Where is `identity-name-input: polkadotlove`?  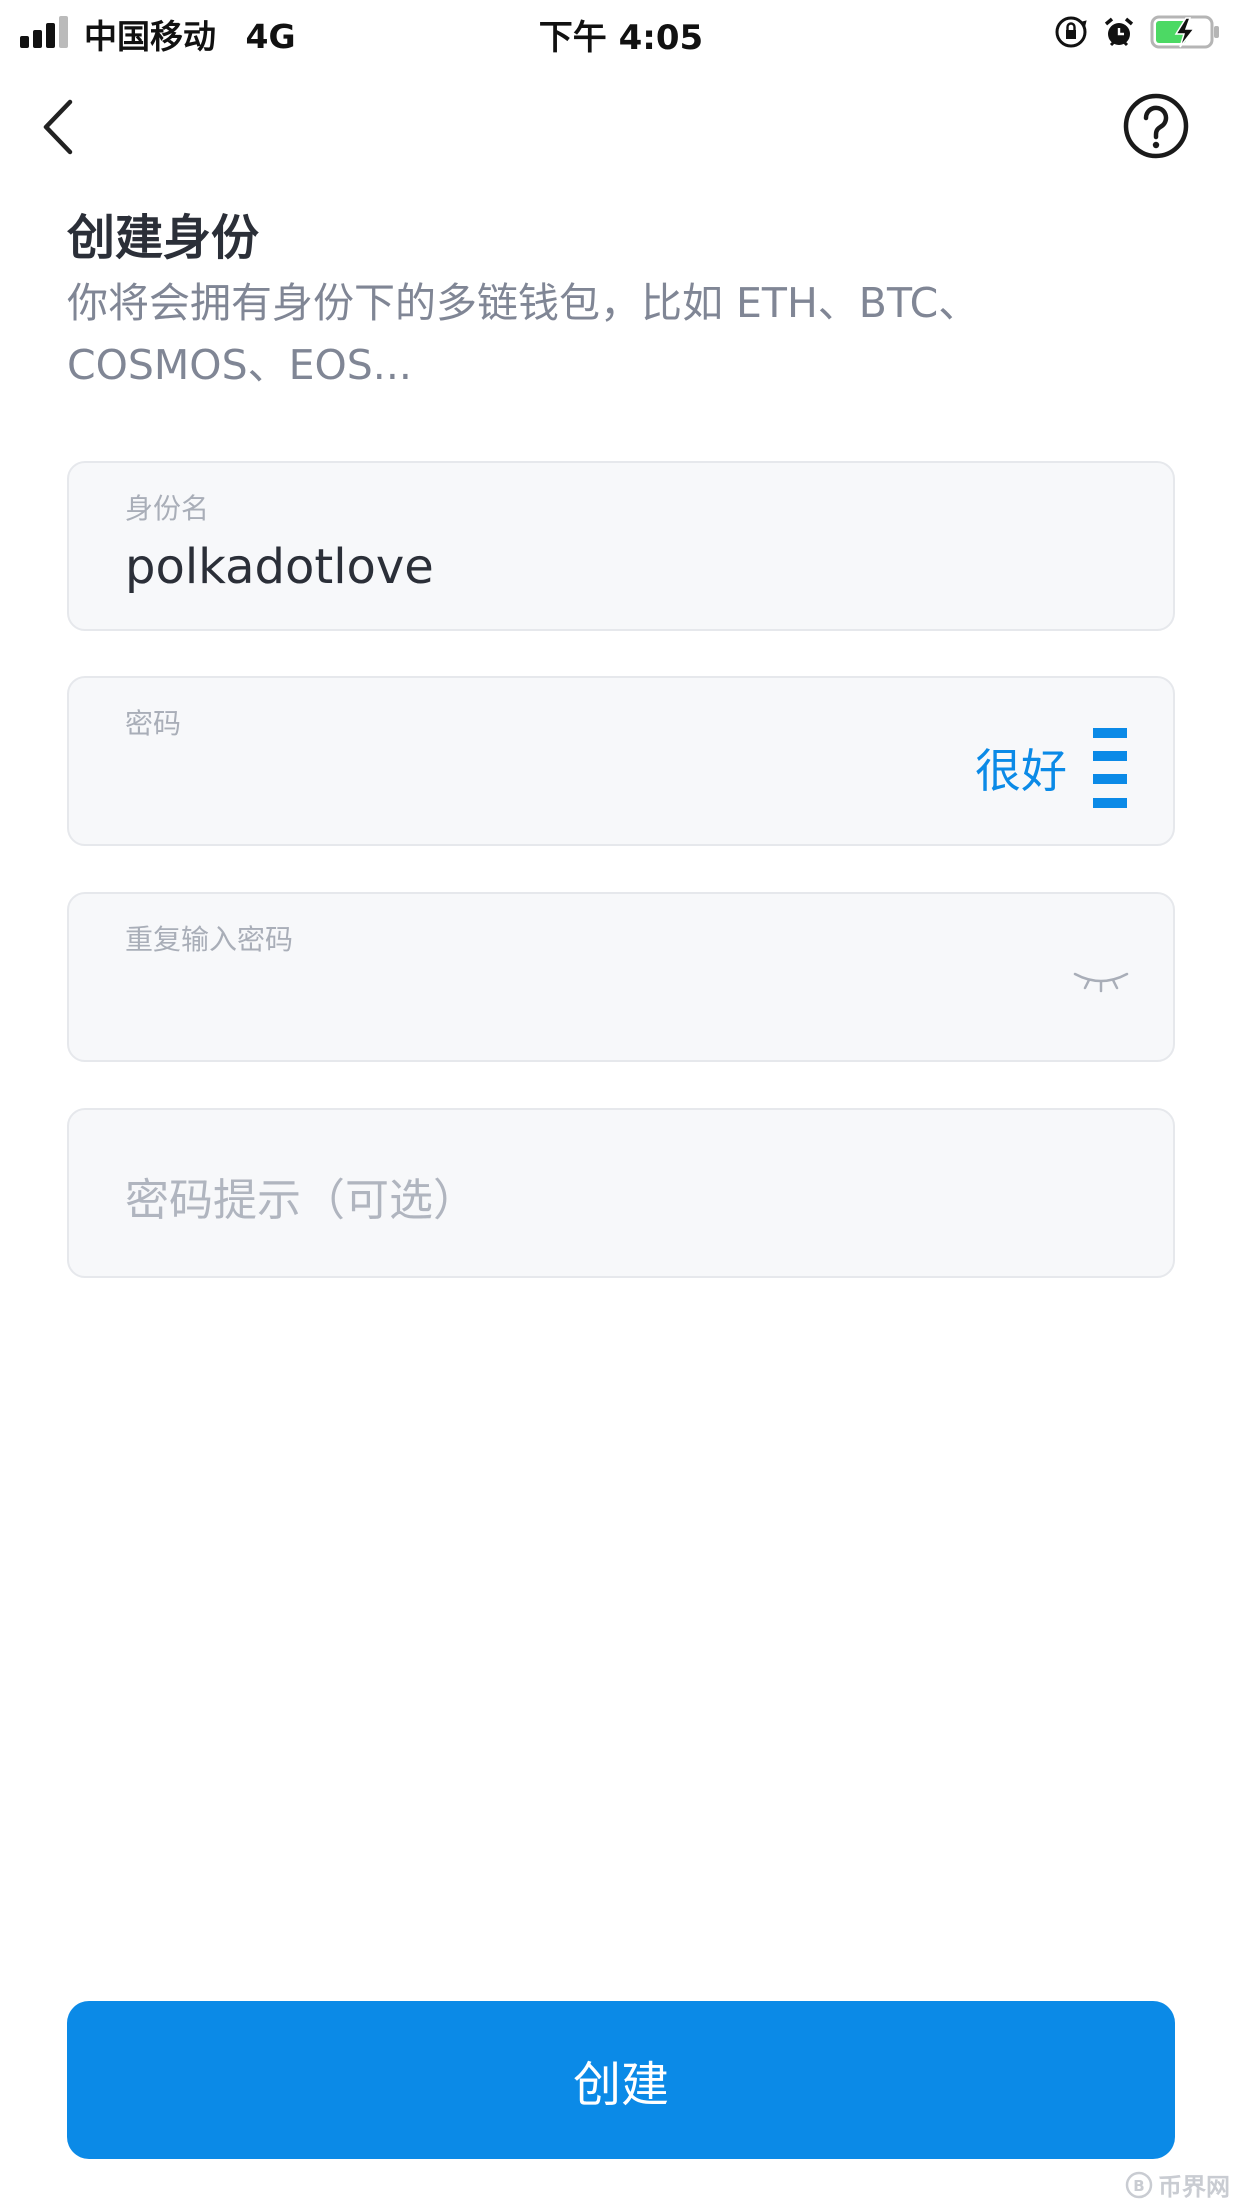 identity-name-input: polkadotlove is located at coordinates (279, 567).